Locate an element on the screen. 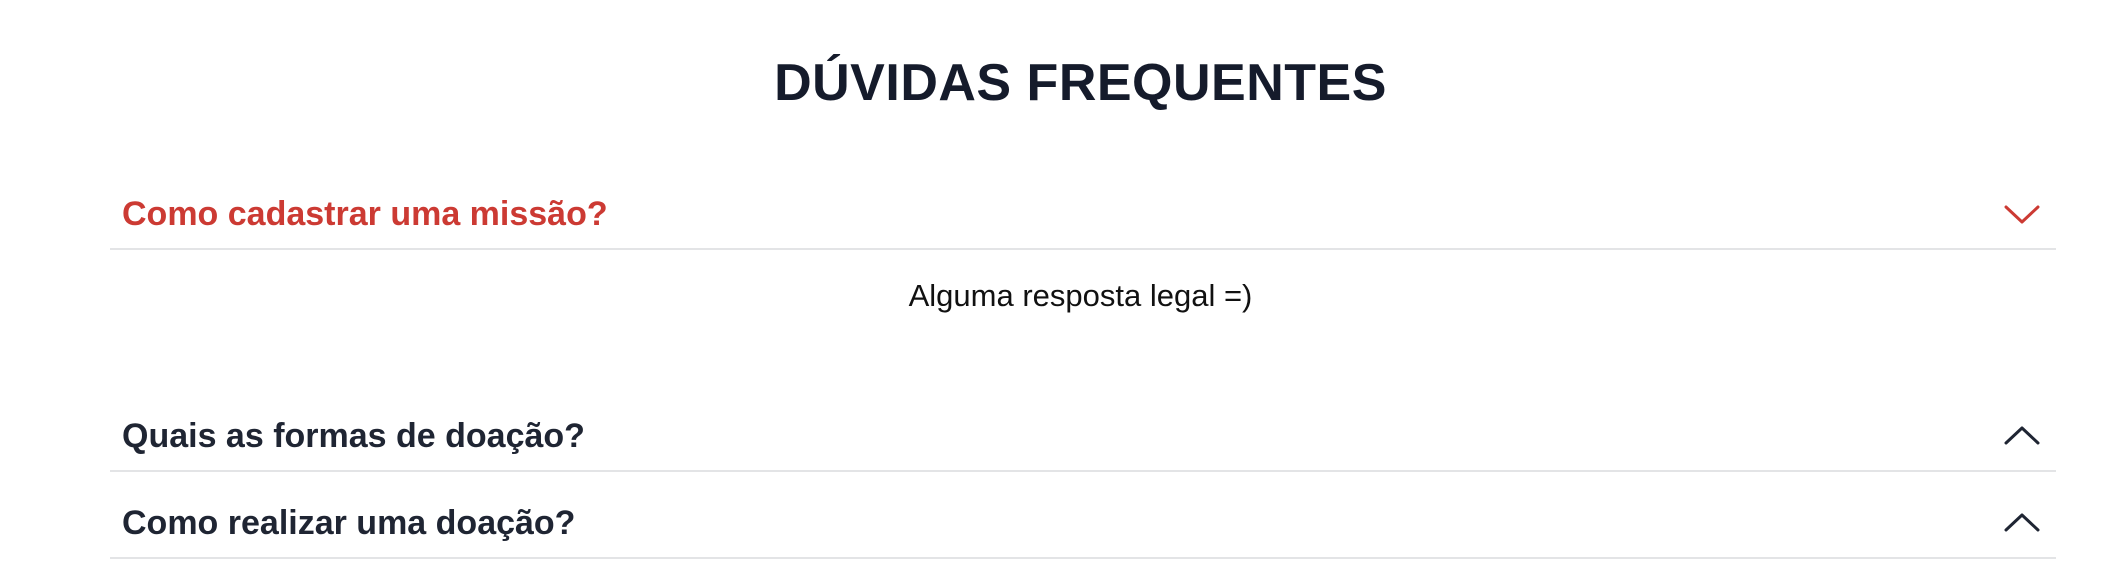 This screenshot has height=584, width=2120. faq-title: DÚVIDAS FREQUENTES is located at coordinates (1080, 83).